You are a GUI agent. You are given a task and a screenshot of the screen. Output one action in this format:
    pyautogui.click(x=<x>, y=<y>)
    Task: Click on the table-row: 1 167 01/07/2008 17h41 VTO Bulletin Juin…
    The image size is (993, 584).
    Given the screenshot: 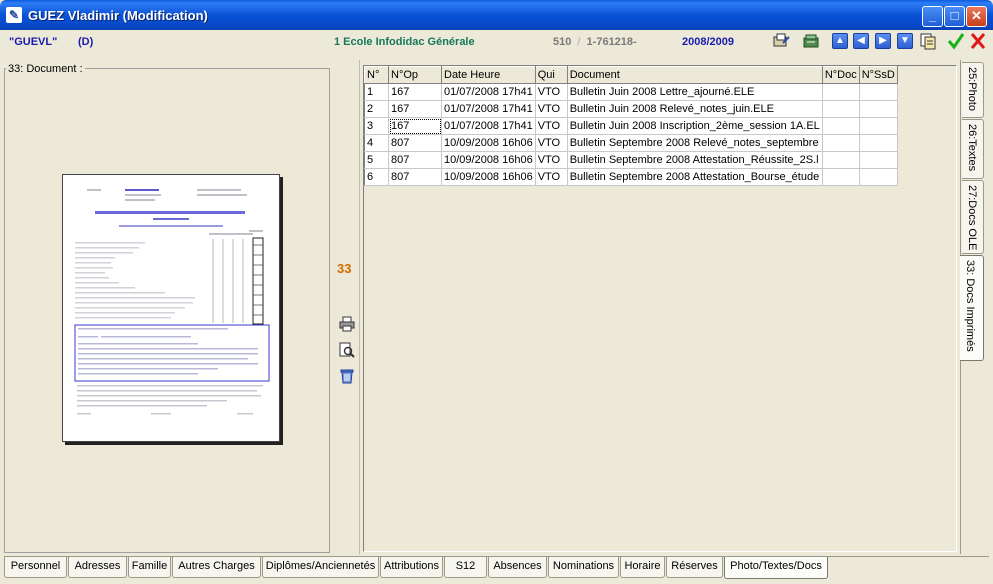 What is the action you would take?
    pyautogui.click(x=631, y=92)
    